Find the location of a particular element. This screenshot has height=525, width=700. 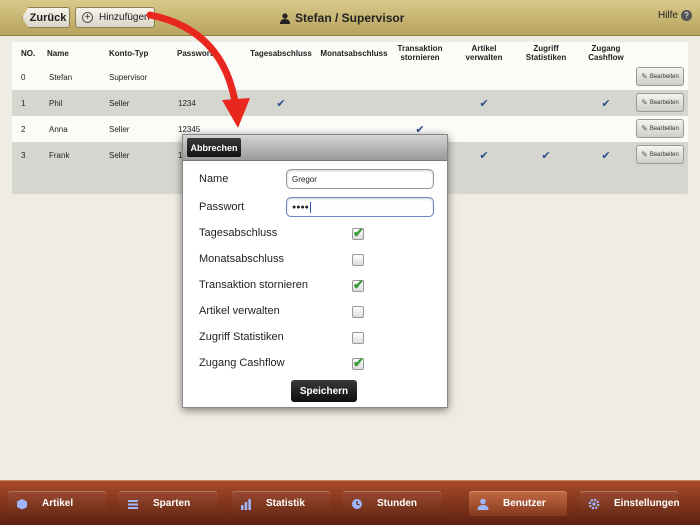

nav-tab-einstellungen: Einstellungen is located at coordinates (630, 503).